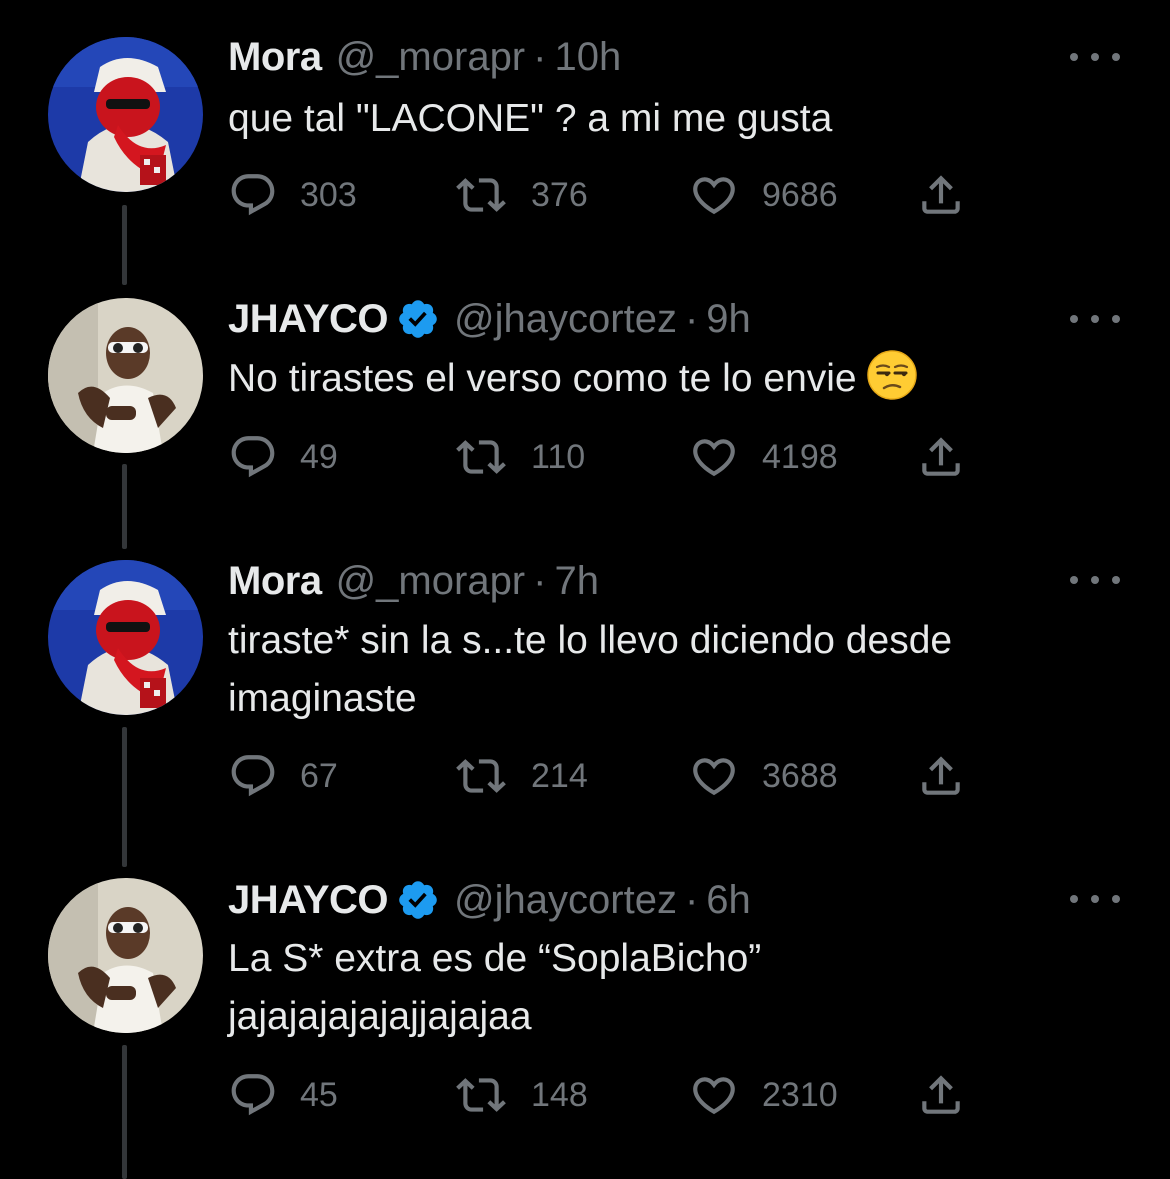 The image size is (1170, 1179). I want to click on tweet-header: Mora @_morapr · 10h, so click(424, 57).